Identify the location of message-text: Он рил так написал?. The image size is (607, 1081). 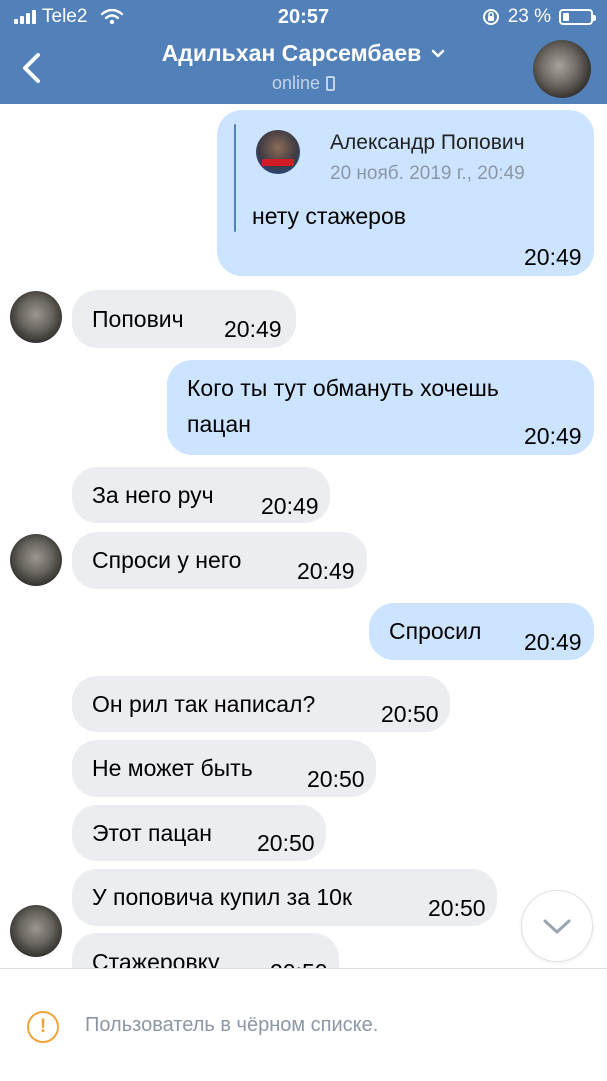
(204, 704).